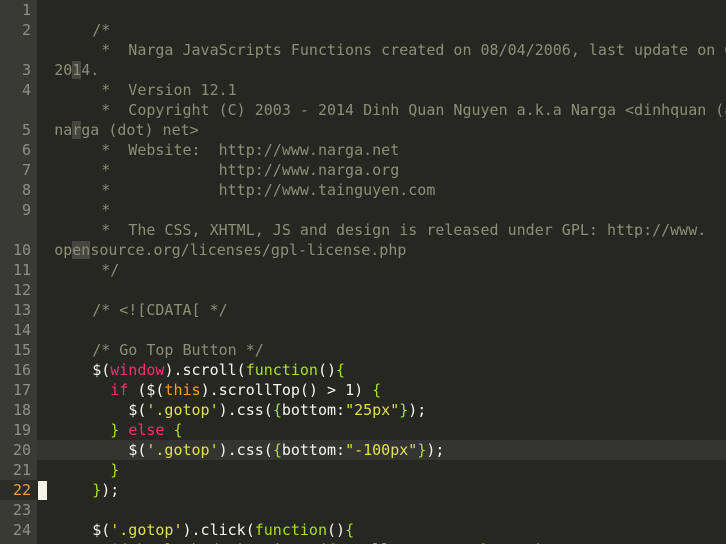 The width and height of the screenshot is (726, 544). I want to click on line-number: 5, so click(26, 130).